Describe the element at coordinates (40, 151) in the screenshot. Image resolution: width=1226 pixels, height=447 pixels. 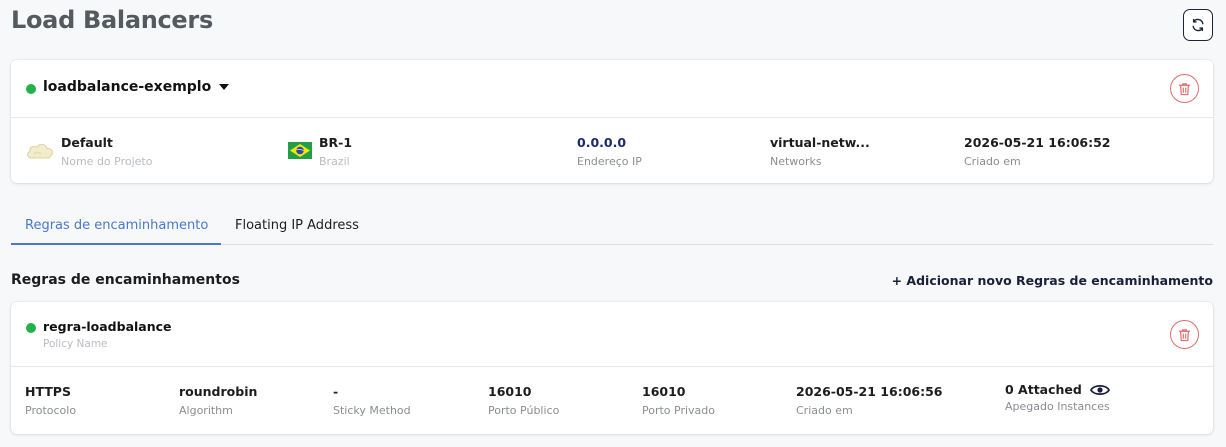
I see `cloud-icon` at that location.